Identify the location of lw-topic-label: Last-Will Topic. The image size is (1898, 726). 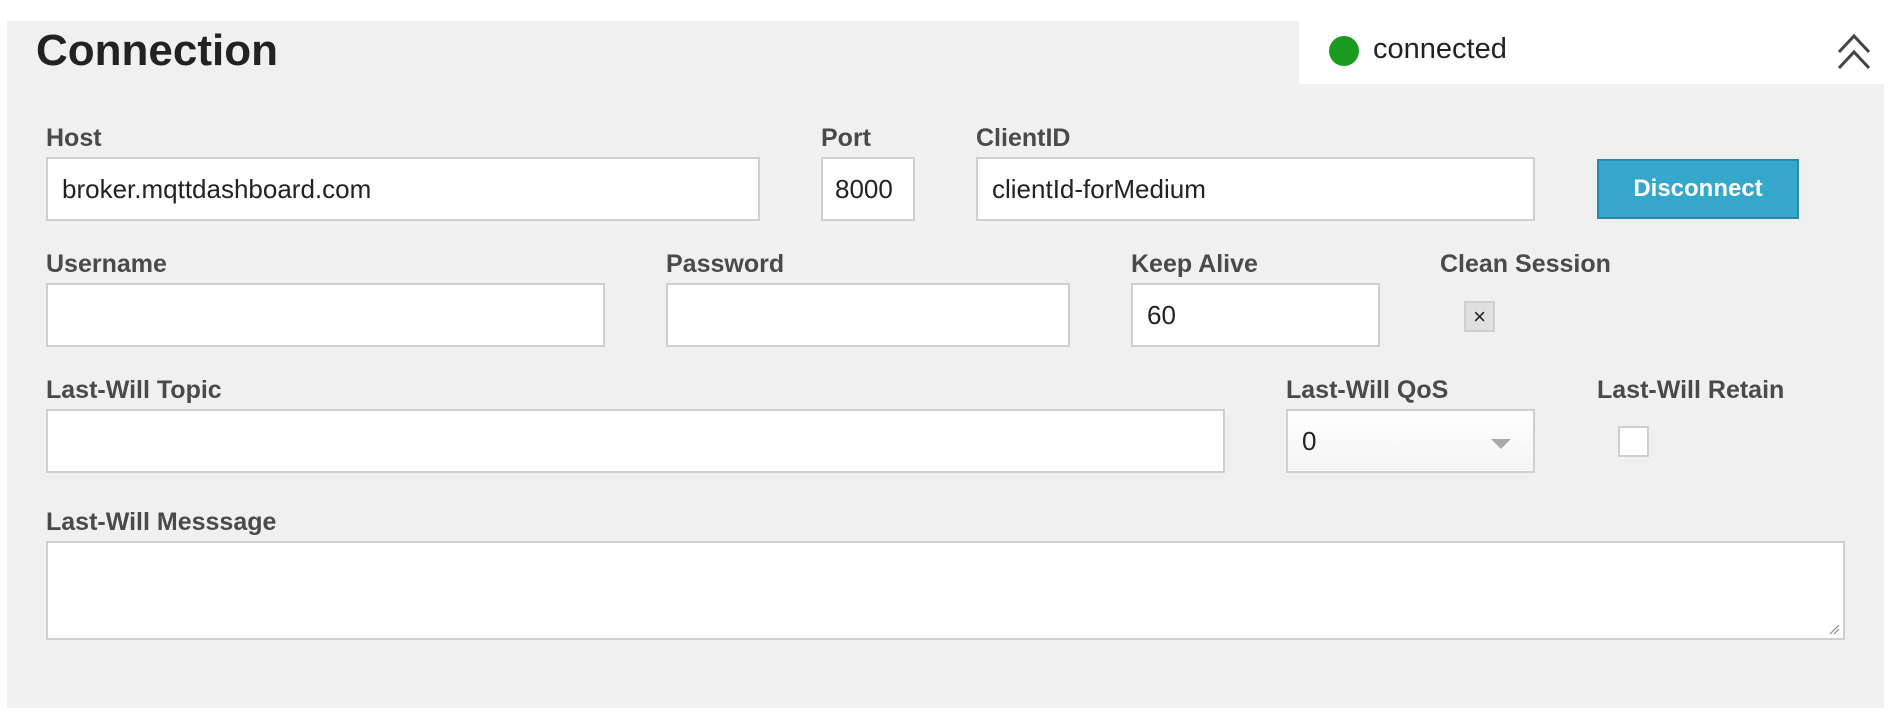
(134, 390).